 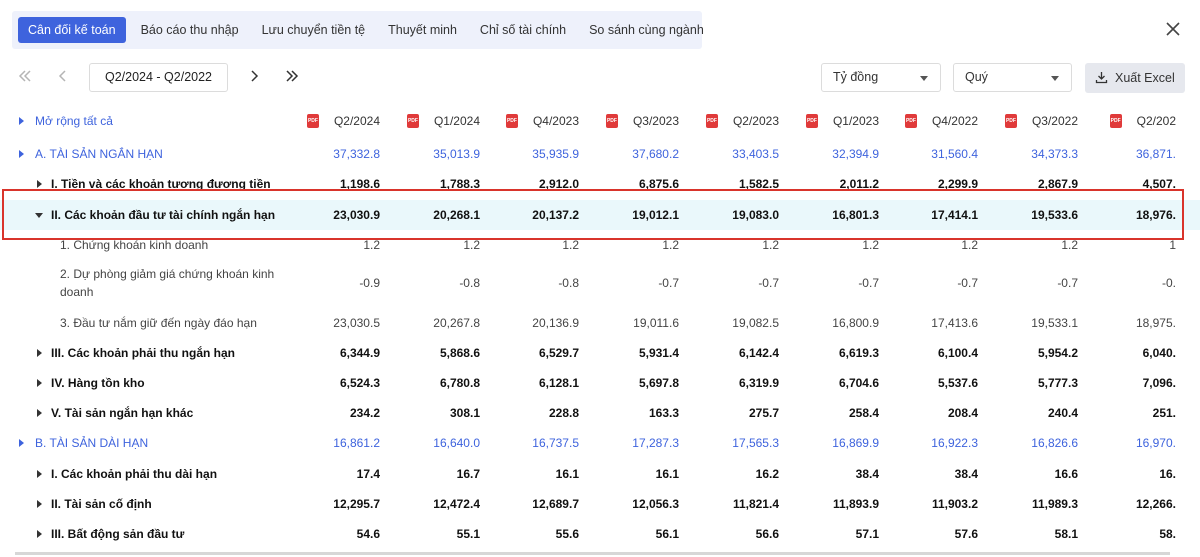 What do you see at coordinates (369, 282) in the screenshot?
I see `row-value-cell: -0.9` at bounding box center [369, 282].